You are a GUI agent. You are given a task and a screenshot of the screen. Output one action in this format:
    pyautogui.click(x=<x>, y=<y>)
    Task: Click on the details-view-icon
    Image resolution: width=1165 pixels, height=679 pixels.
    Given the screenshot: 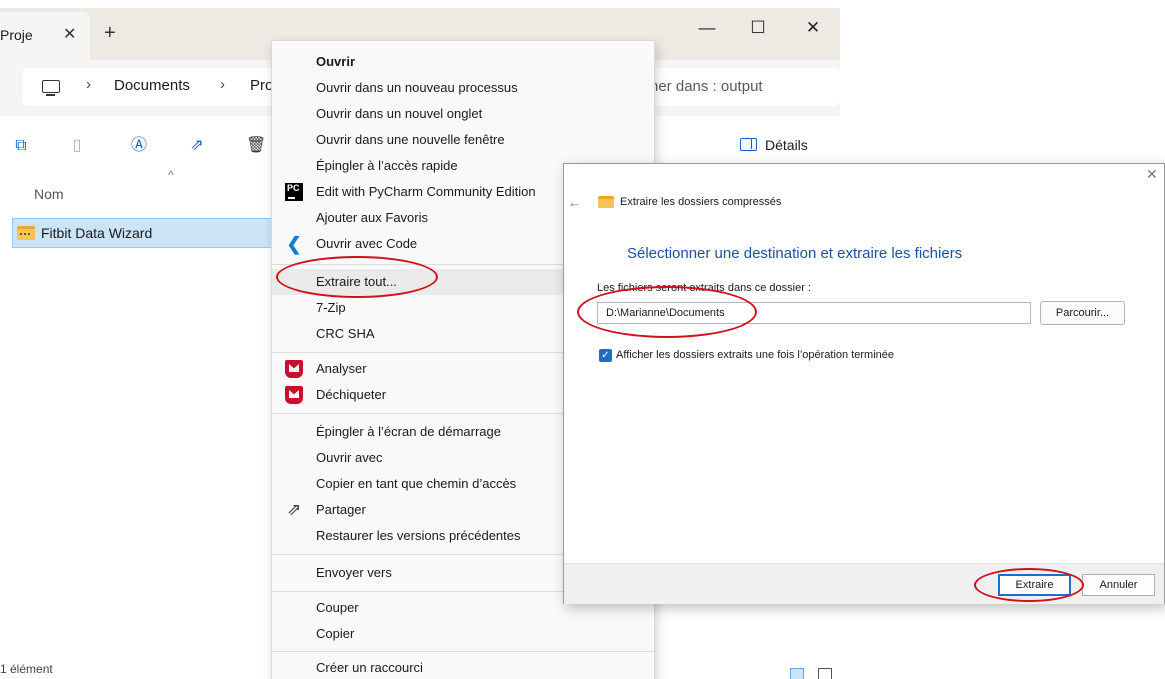 What is the action you would take?
    pyautogui.click(x=797, y=673)
    